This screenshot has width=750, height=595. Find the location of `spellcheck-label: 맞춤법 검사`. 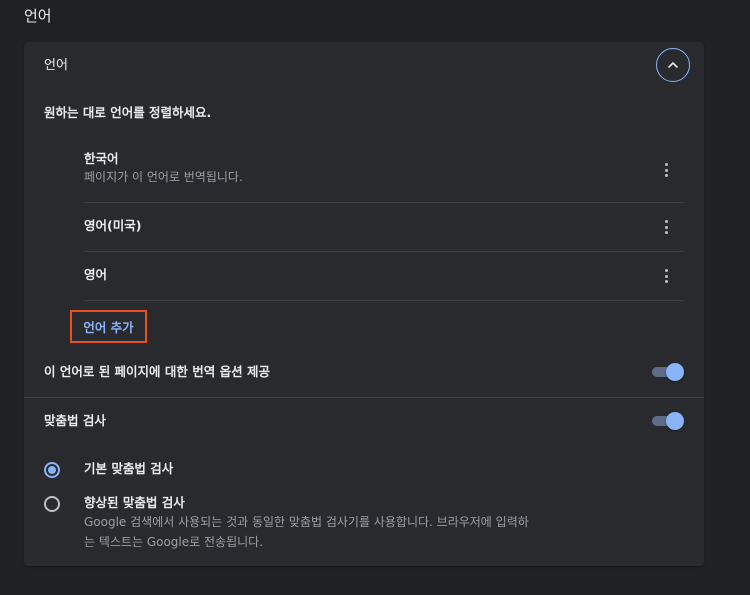

spellcheck-label: 맞춤법 검사 is located at coordinates (75, 420).